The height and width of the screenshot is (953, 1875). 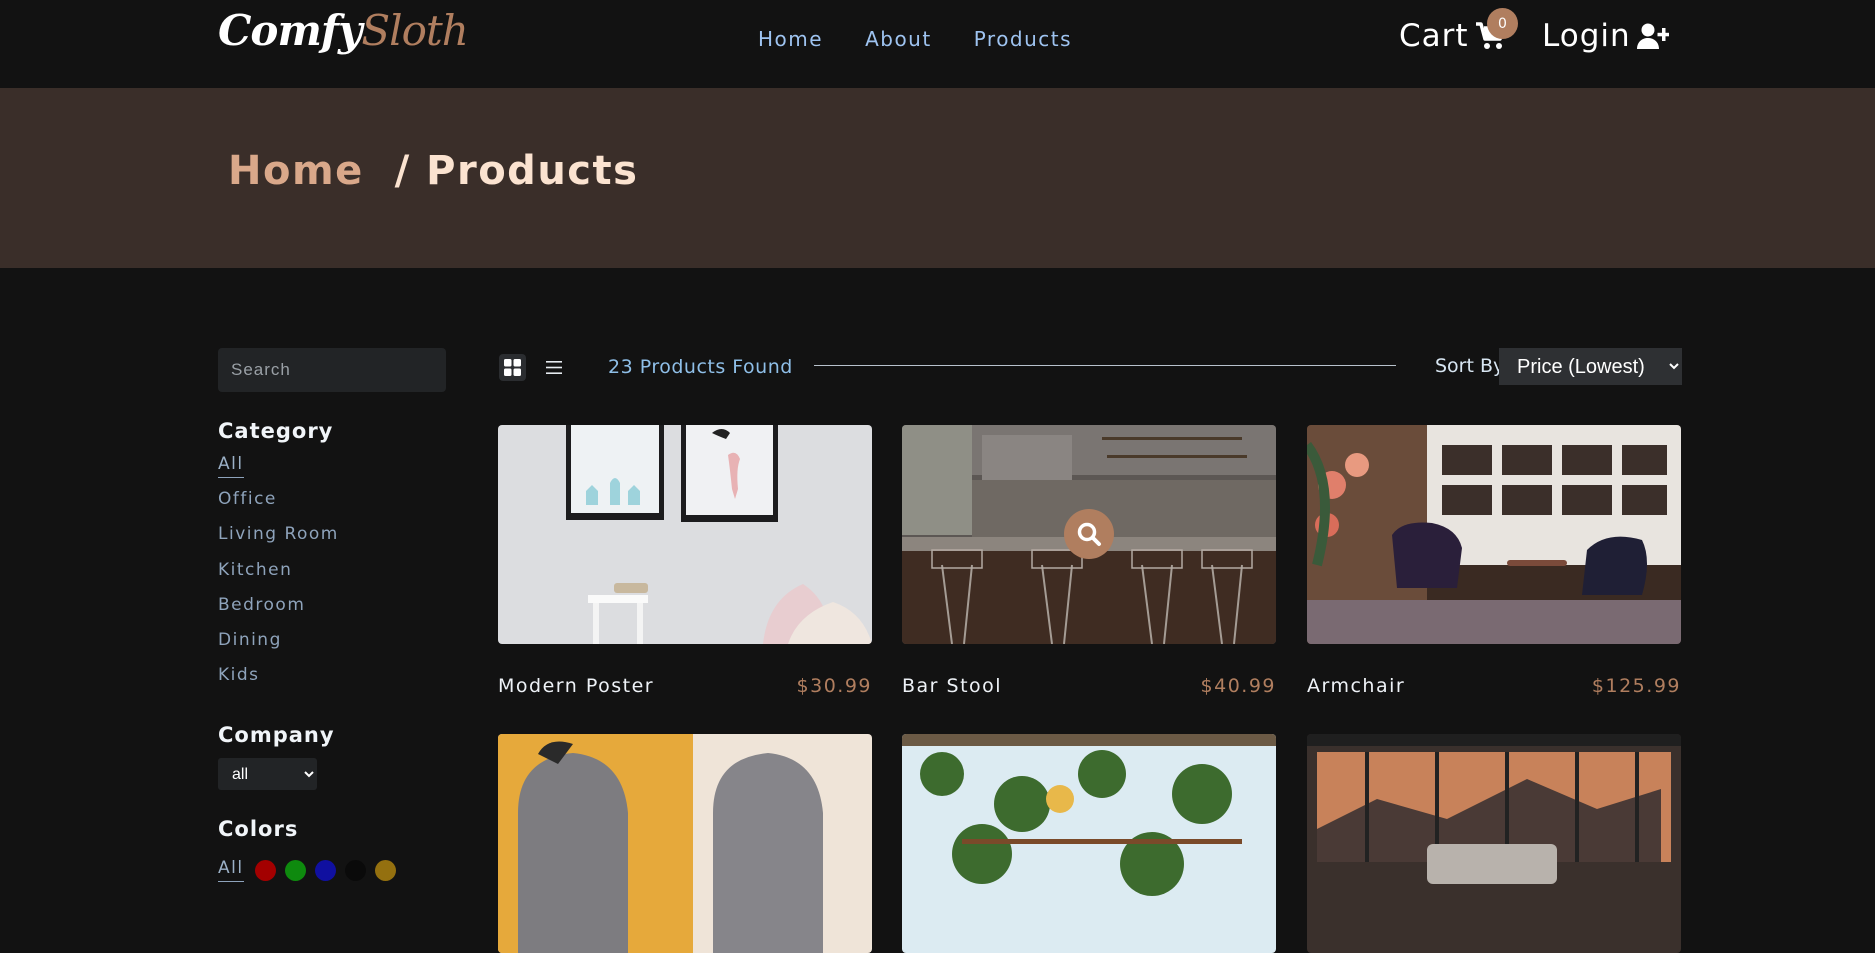 What do you see at coordinates (385, 870) in the screenshot?
I see `color-swatch-yellow` at bounding box center [385, 870].